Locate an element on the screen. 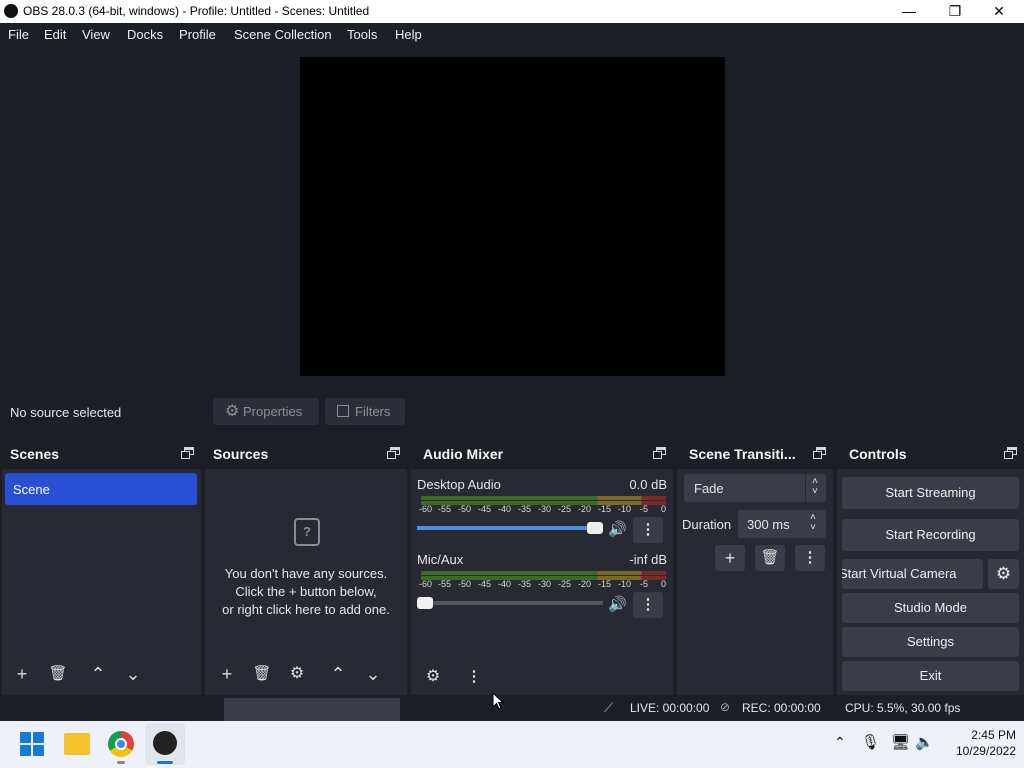  mic-aux-level: -inf dB is located at coordinates (648, 559).